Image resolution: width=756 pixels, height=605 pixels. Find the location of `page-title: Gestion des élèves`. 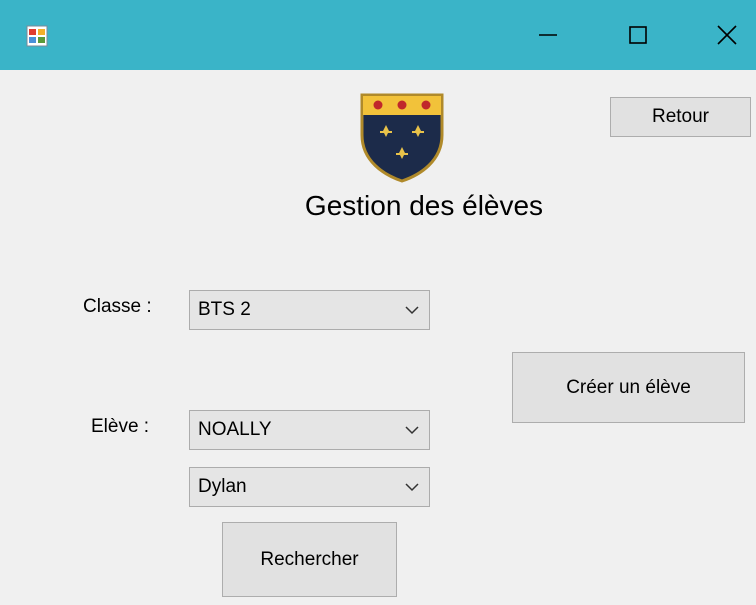

page-title: Gestion des élèves is located at coordinates (424, 205).